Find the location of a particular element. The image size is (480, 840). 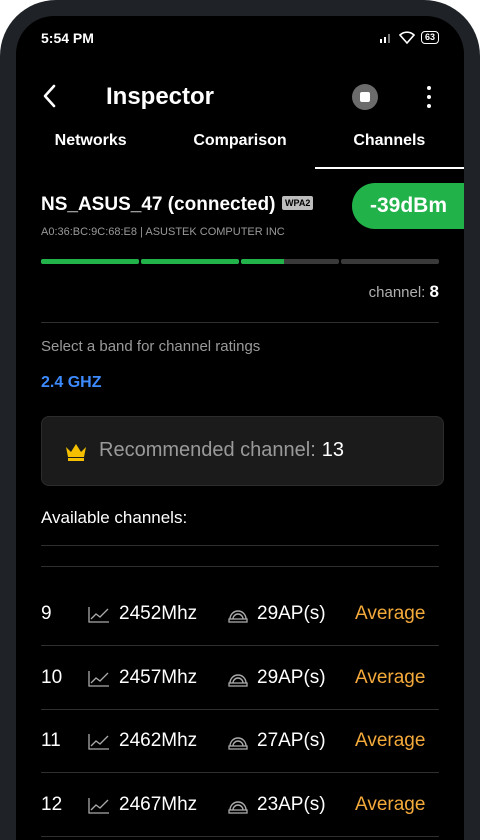

battery-icon: 63 is located at coordinates (429, 37).